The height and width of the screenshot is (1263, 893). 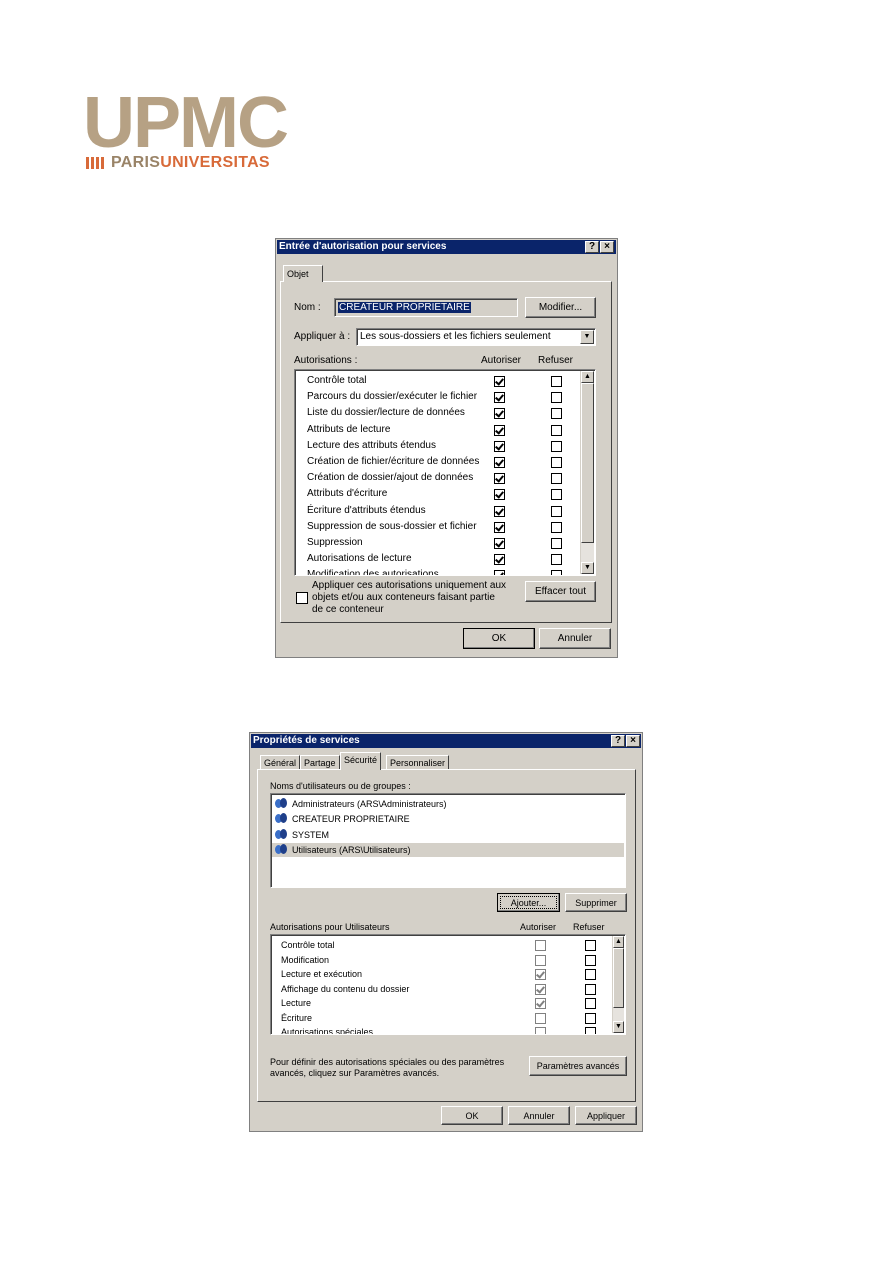 I want to click on user-name: CREATEUR PROPRIETAIRE, so click(x=351, y=819).